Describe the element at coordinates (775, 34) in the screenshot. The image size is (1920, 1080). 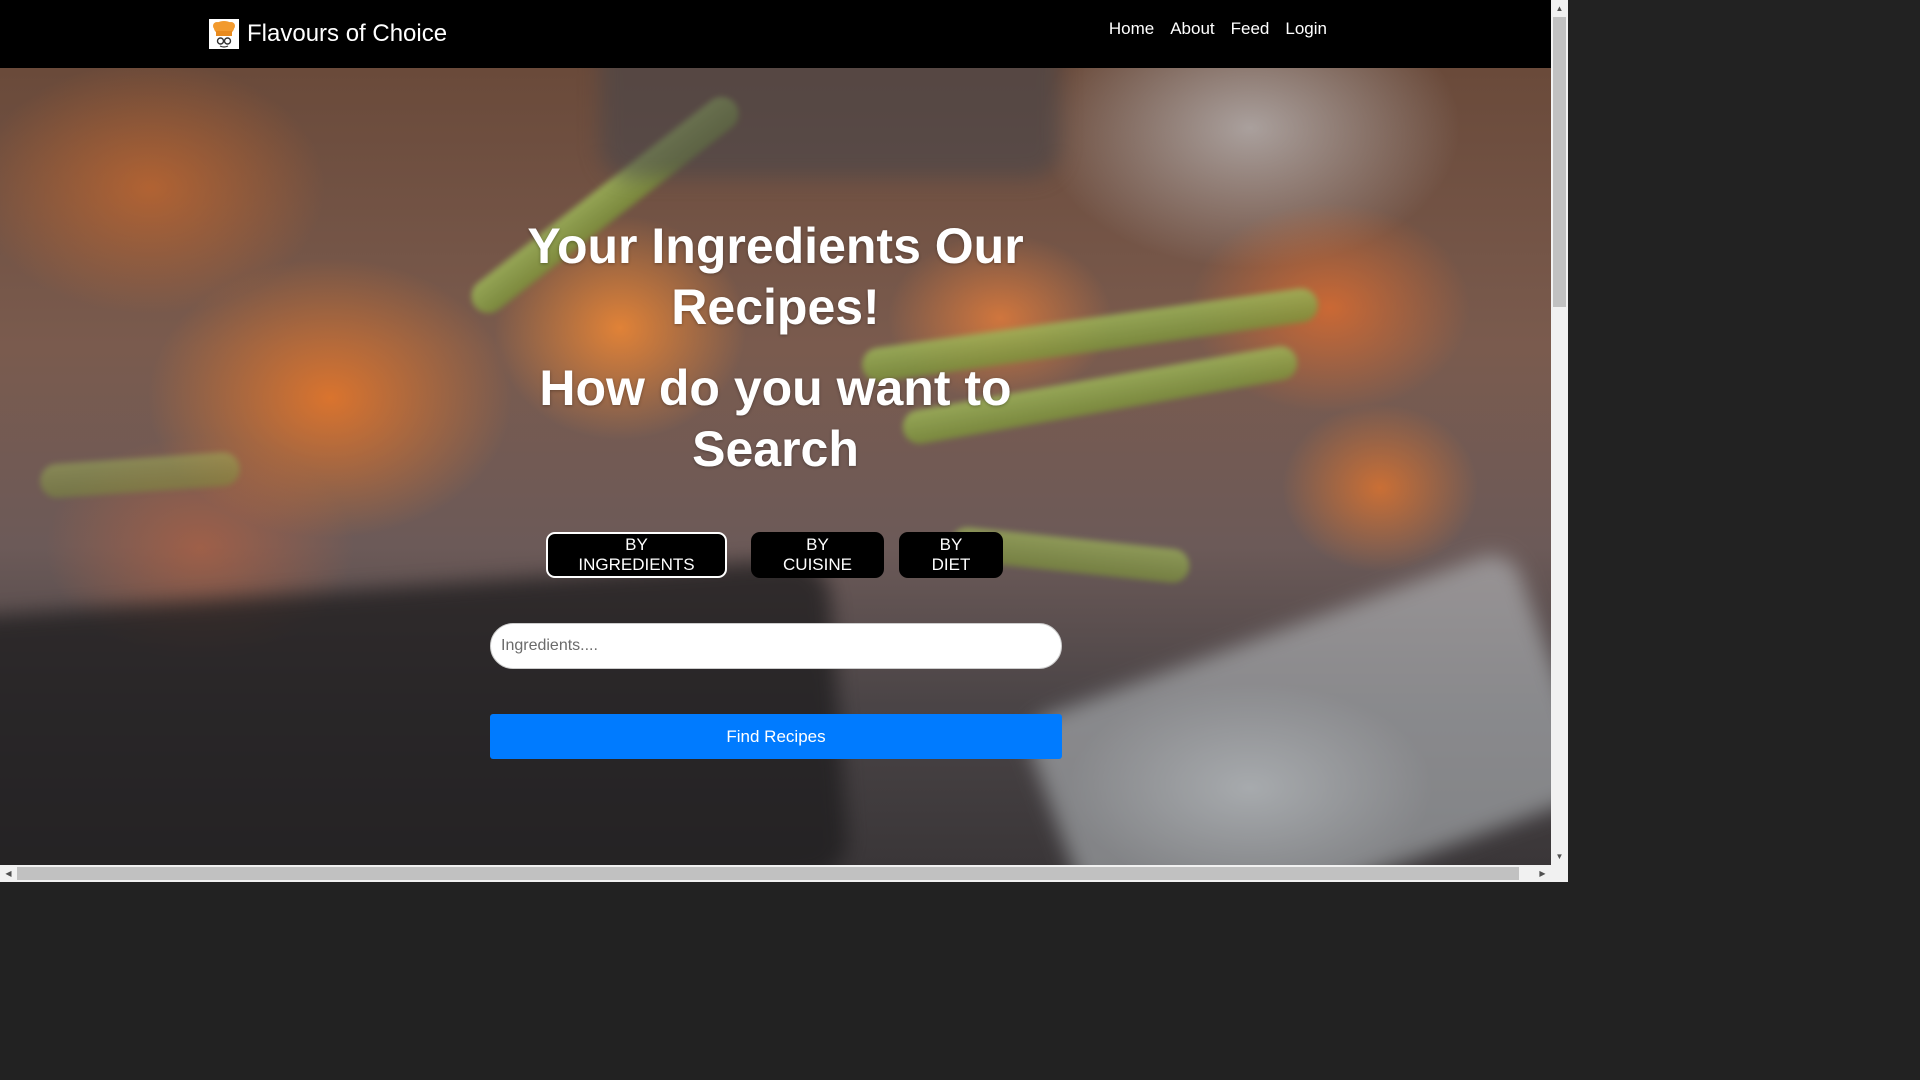
I see `navbar: Flavours of Choice Home About Feed Login` at that location.